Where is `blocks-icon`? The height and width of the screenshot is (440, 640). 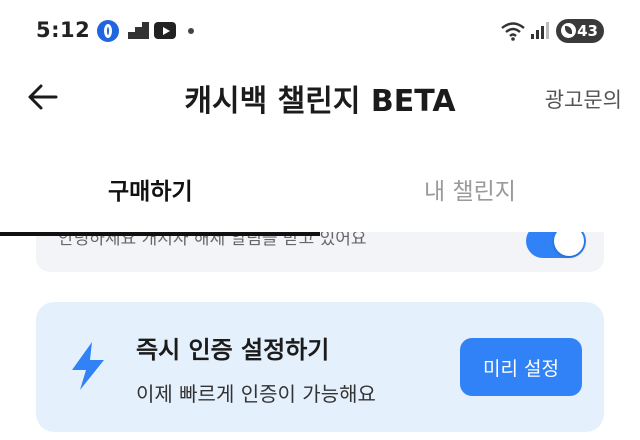 blocks-icon is located at coordinates (138, 30).